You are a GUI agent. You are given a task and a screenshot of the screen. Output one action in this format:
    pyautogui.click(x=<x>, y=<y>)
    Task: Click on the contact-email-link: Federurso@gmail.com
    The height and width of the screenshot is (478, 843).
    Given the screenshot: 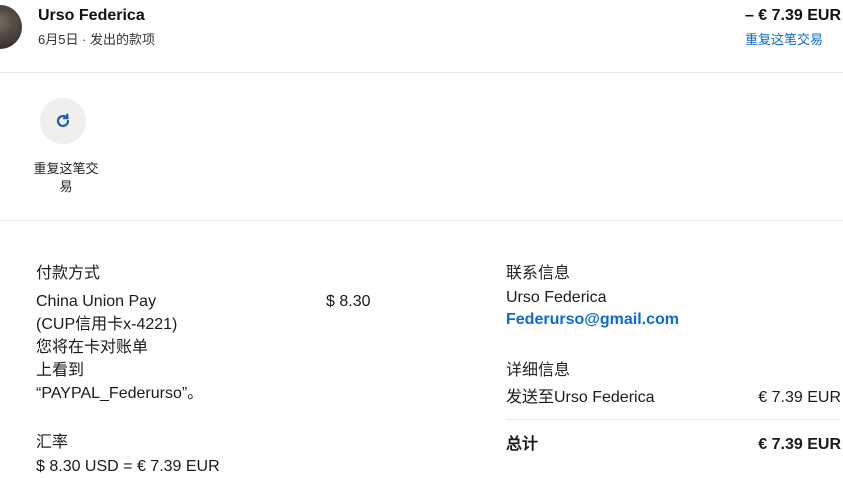 What is the action you would take?
    pyautogui.click(x=592, y=320)
    